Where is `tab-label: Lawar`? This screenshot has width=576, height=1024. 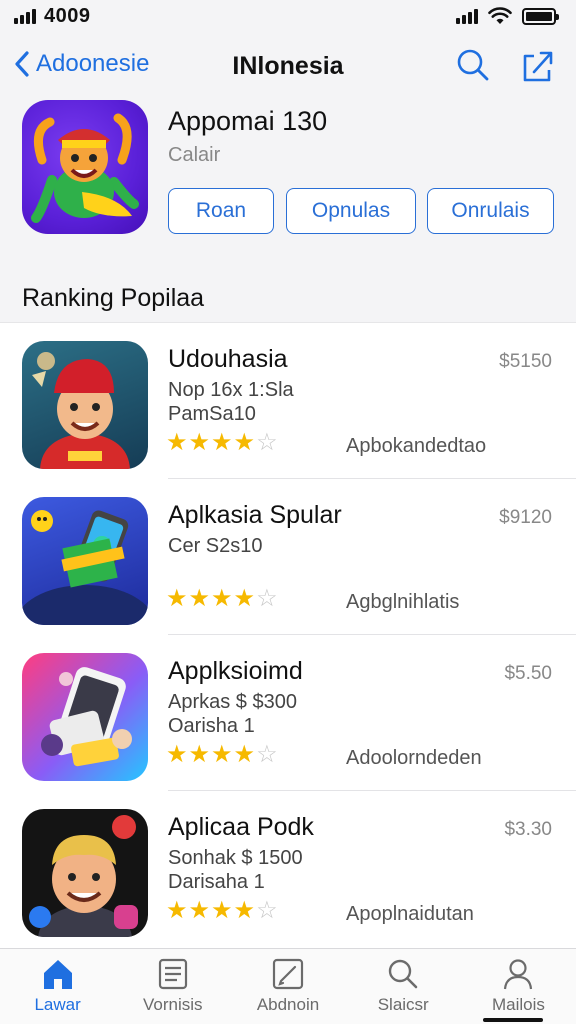 tab-label: Lawar is located at coordinates (57, 1004).